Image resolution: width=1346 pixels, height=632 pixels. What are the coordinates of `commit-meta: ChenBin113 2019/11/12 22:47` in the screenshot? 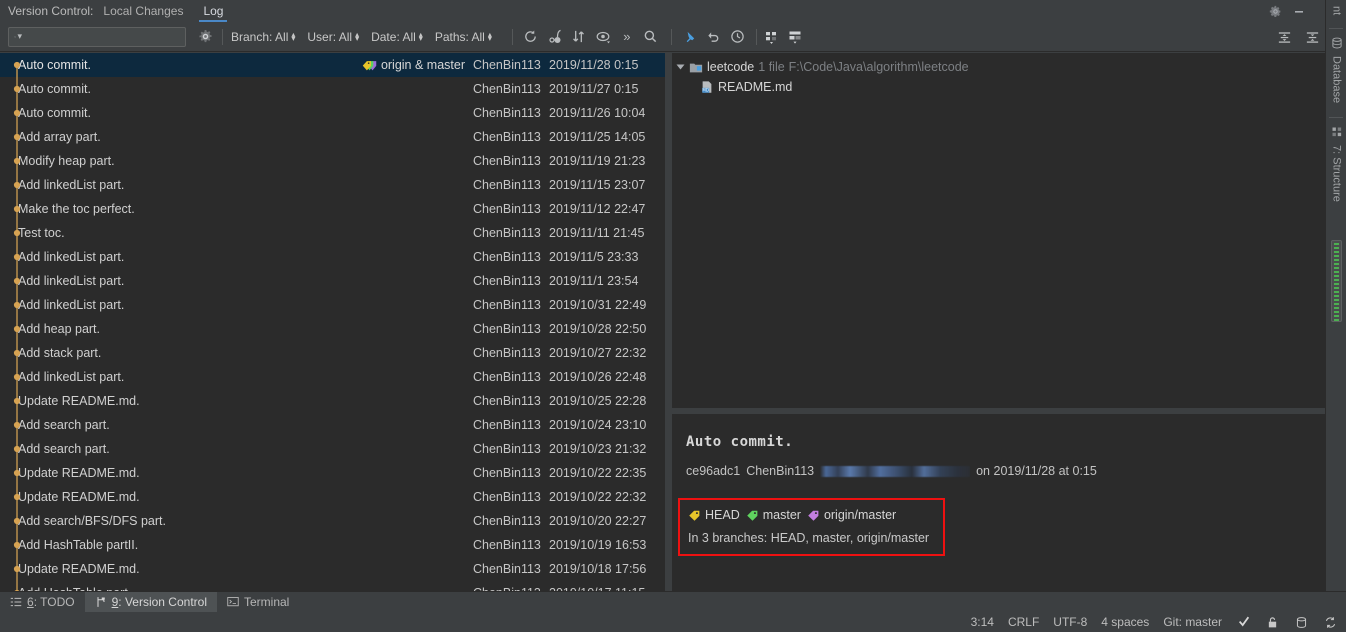 It's located at (569, 209).